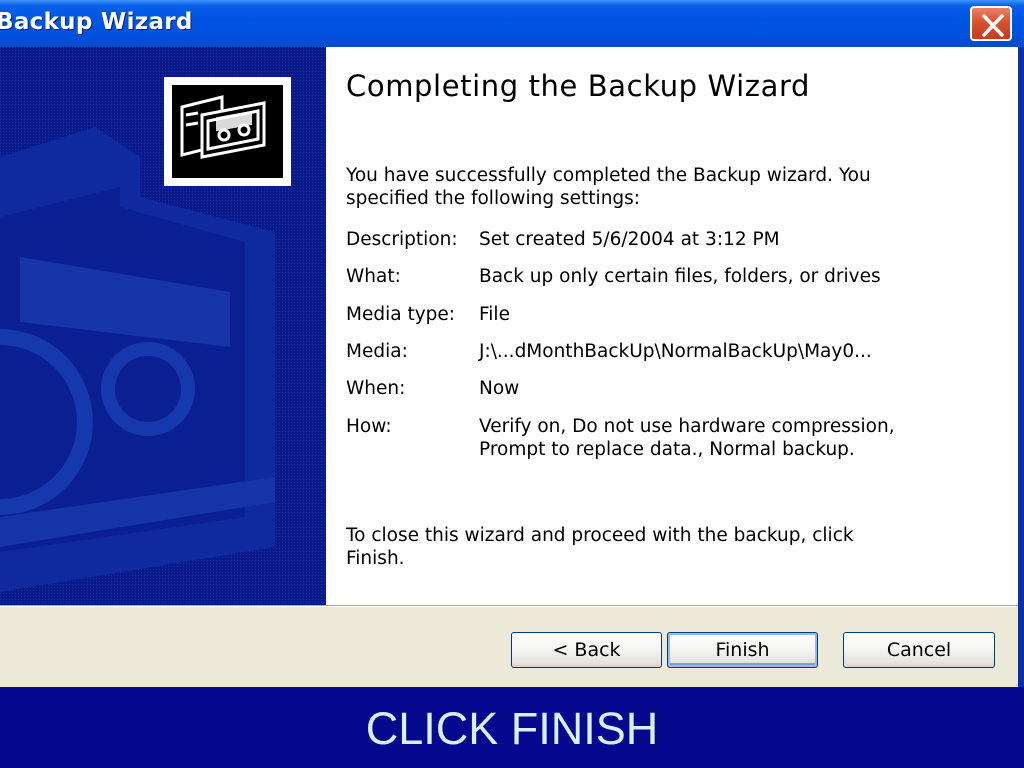 The image size is (1024, 768). I want to click on setting-label-what: What:, so click(373, 276).